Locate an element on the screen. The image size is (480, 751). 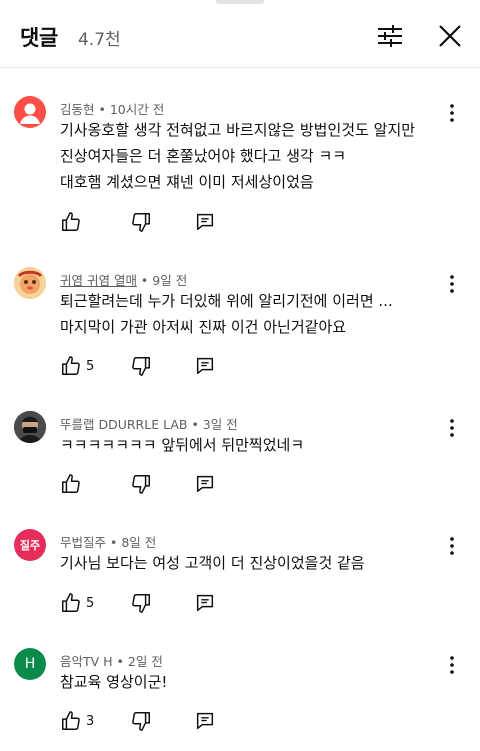
avatar-initials: 질주 is located at coordinates (30, 545).